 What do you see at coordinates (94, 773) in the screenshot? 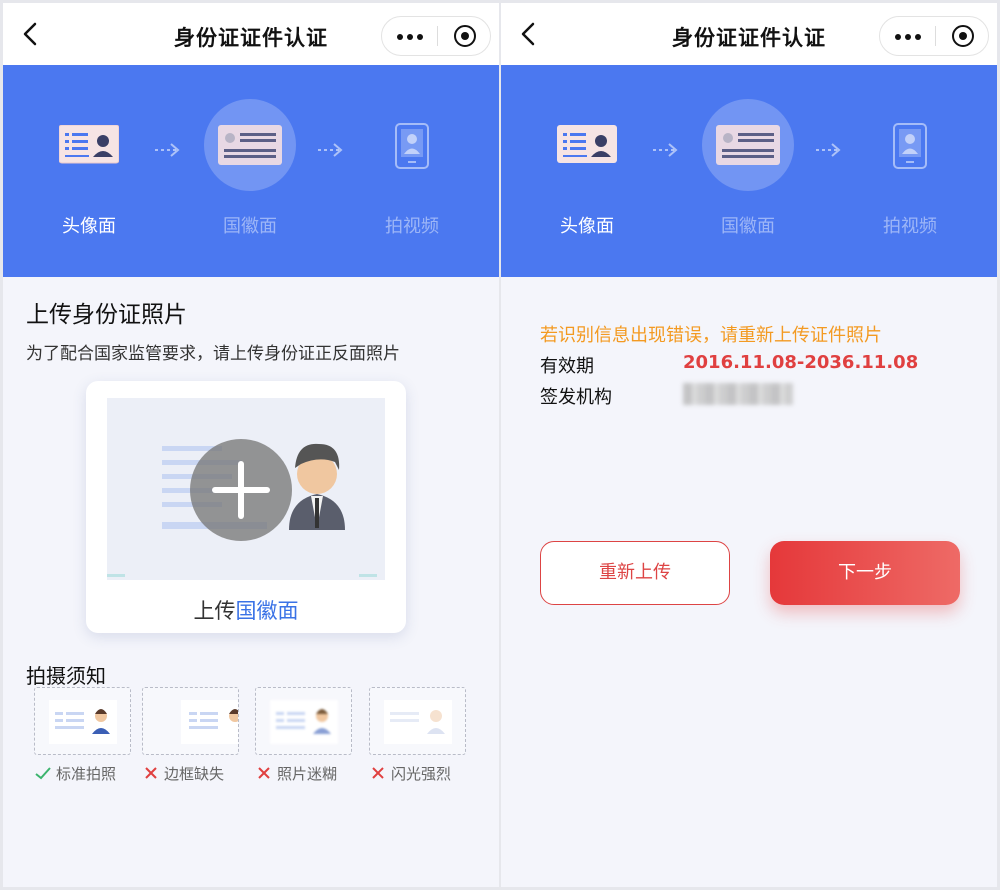
I see `tip-standard-label: 标准拍照` at bounding box center [94, 773].